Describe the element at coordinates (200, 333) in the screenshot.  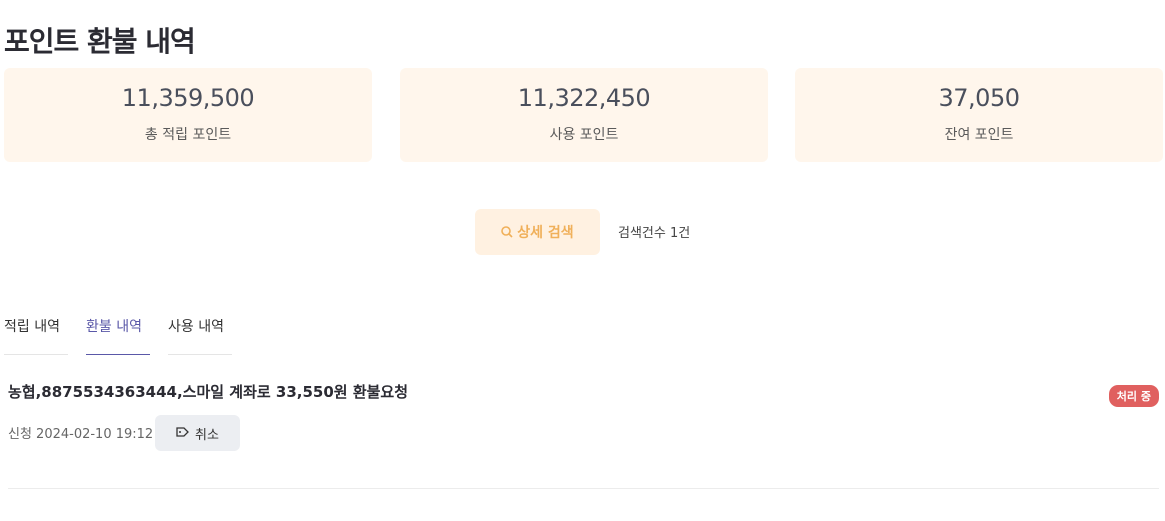
I see `tab-used: 사용 내역` at that location.